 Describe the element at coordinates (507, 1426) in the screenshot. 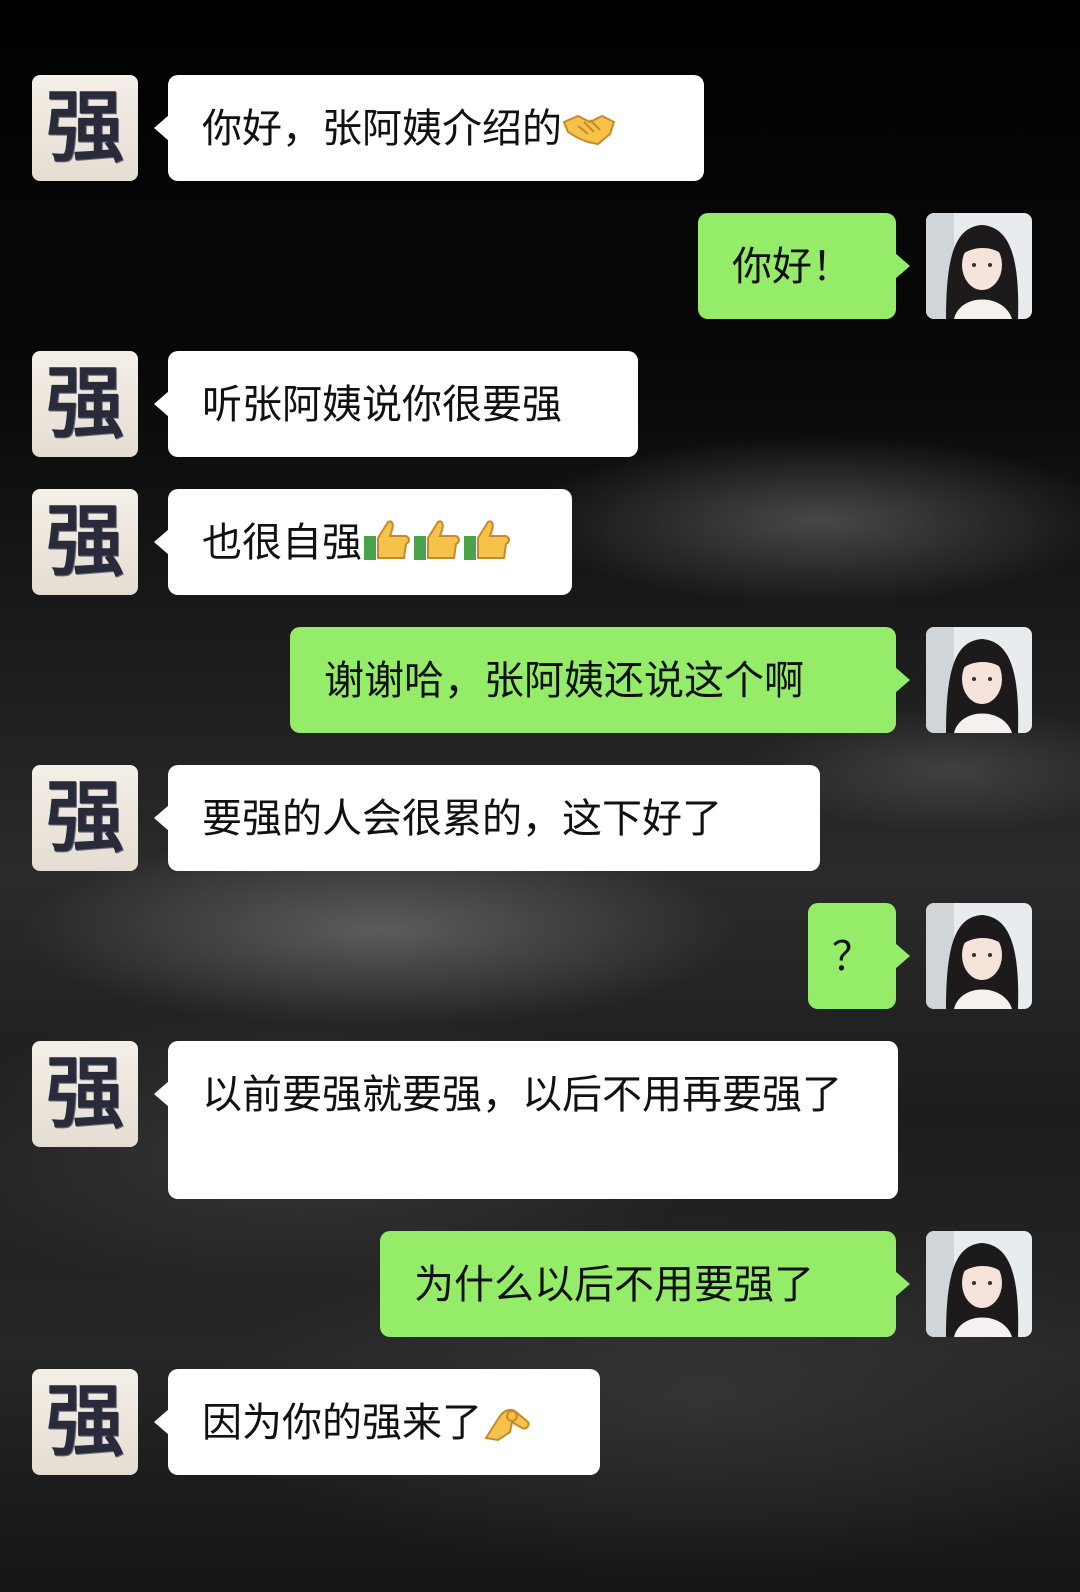

I see `ok-hand-icon` at that location.